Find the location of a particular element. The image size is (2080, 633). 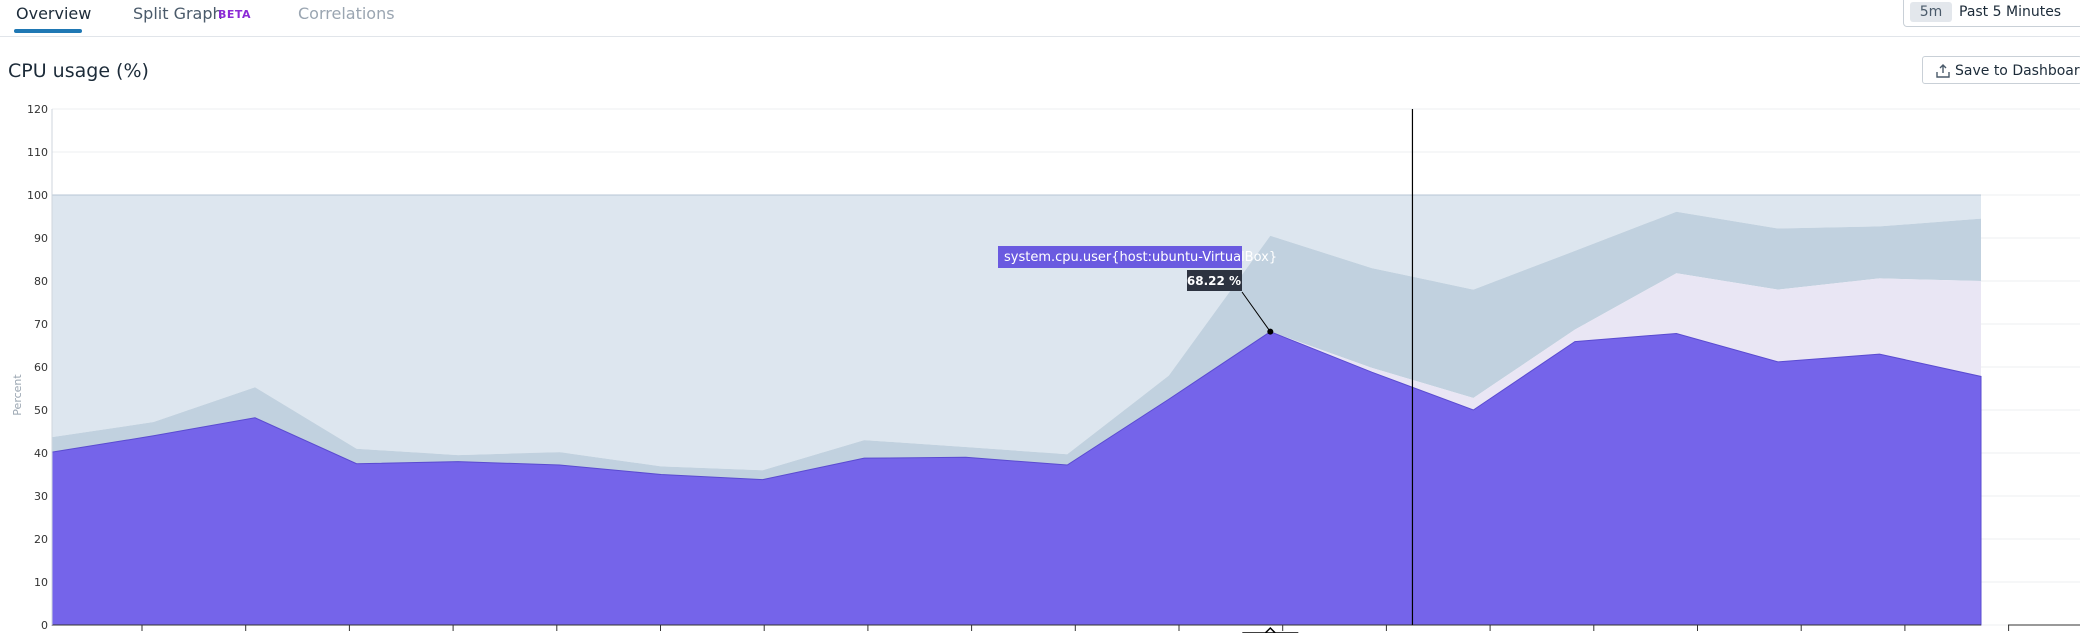

y-tick-label: 20 is located at coordinates (41, 539).